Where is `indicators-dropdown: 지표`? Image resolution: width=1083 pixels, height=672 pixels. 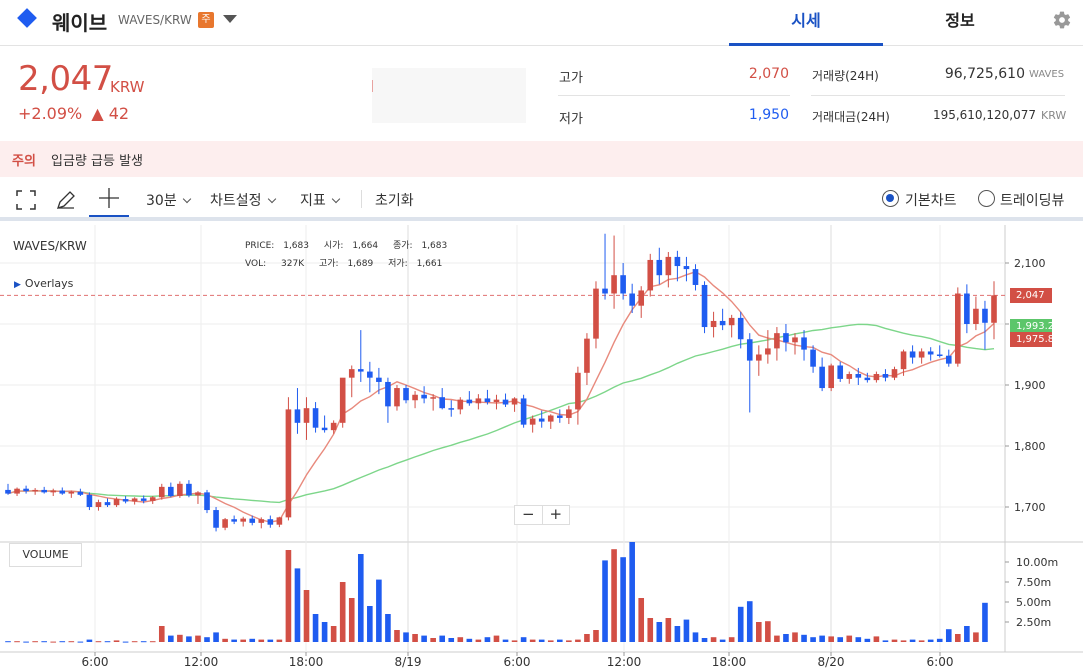 indicators-dropdown: 지표 is located at coordinates (320, 200).